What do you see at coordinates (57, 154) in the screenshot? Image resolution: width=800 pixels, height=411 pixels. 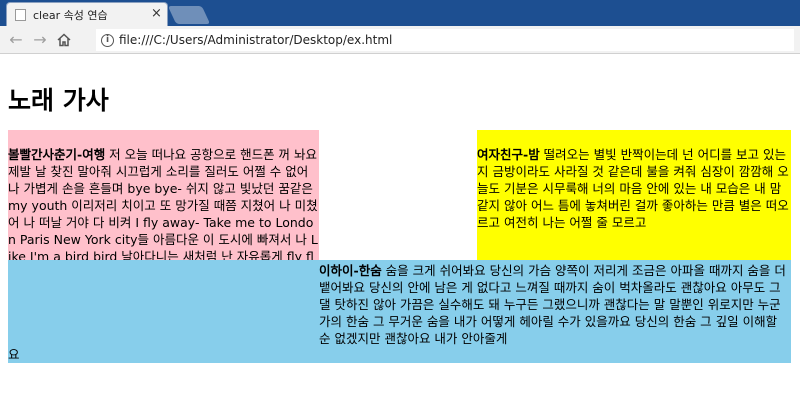 I see `song-heading: 볼빨간사춘기-여행` at bounding box center [57, 154].